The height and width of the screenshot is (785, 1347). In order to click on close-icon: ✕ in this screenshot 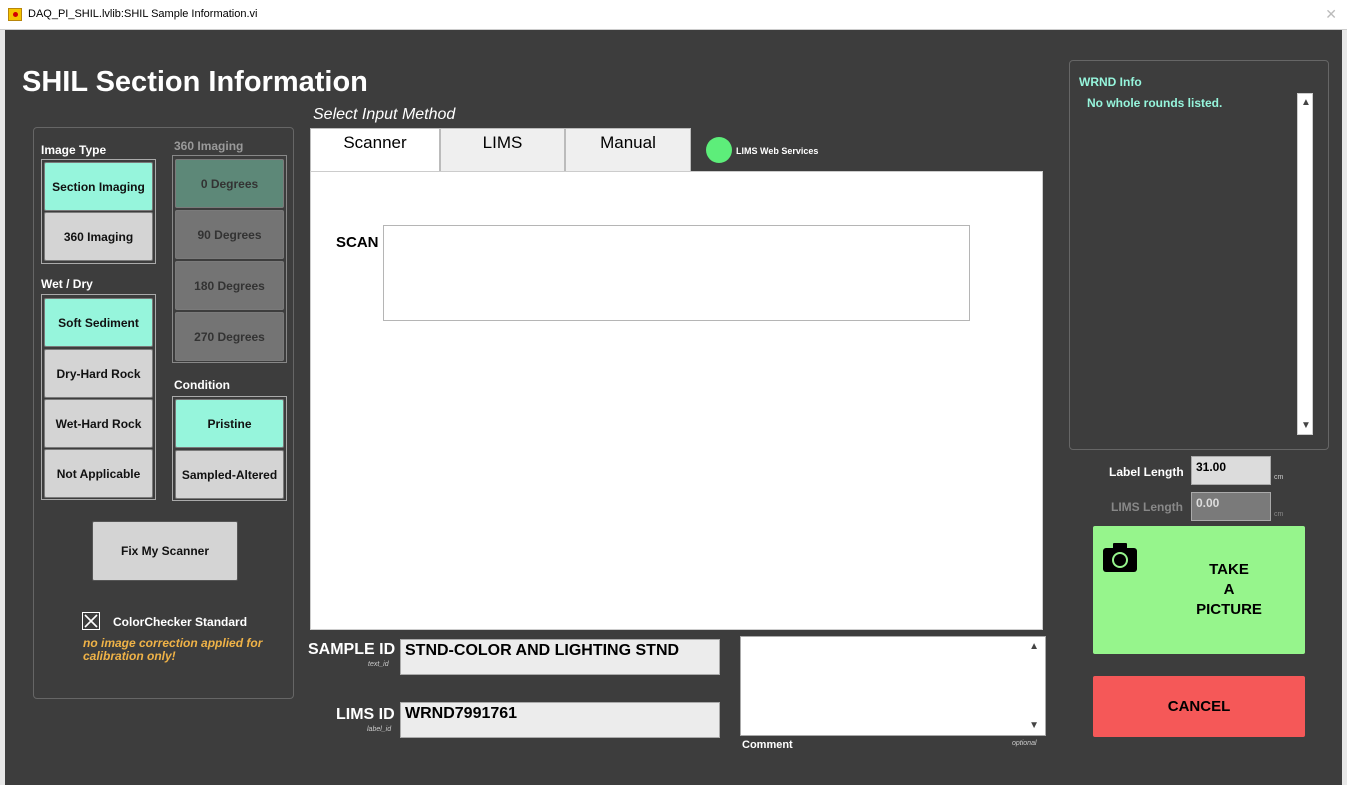, I will do `click(1331, 14)`.